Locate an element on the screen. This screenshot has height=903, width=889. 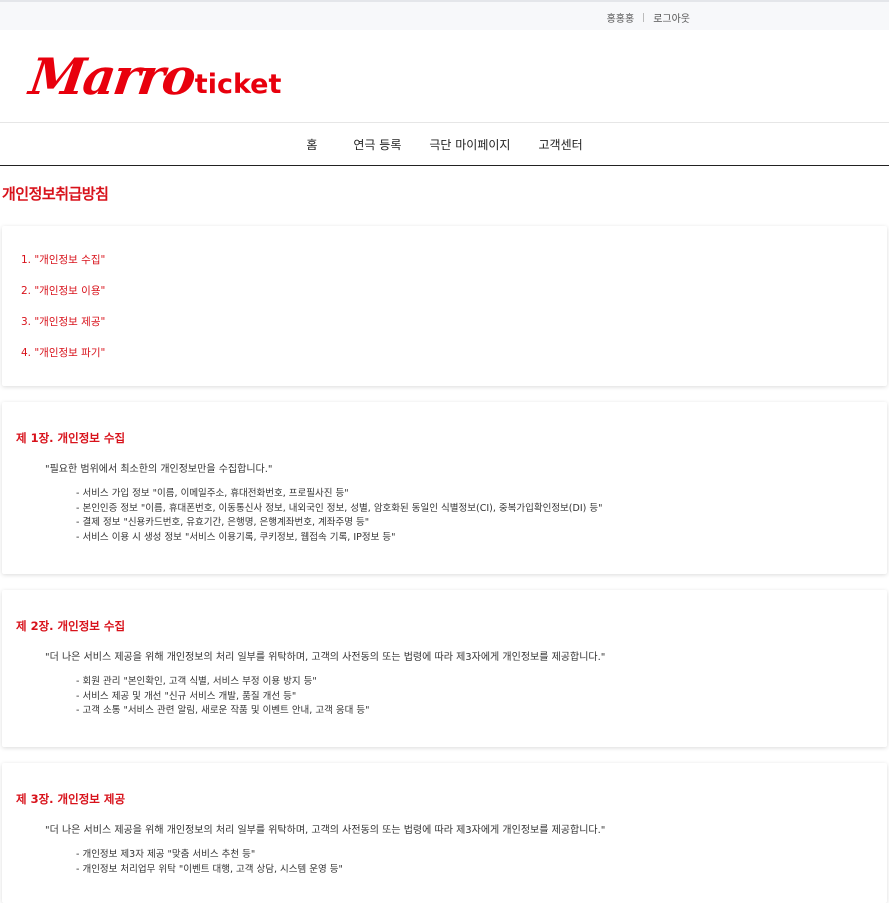
toc-item-destruction: 4. "개인정보 파기" is located at coordinates (454, 360).